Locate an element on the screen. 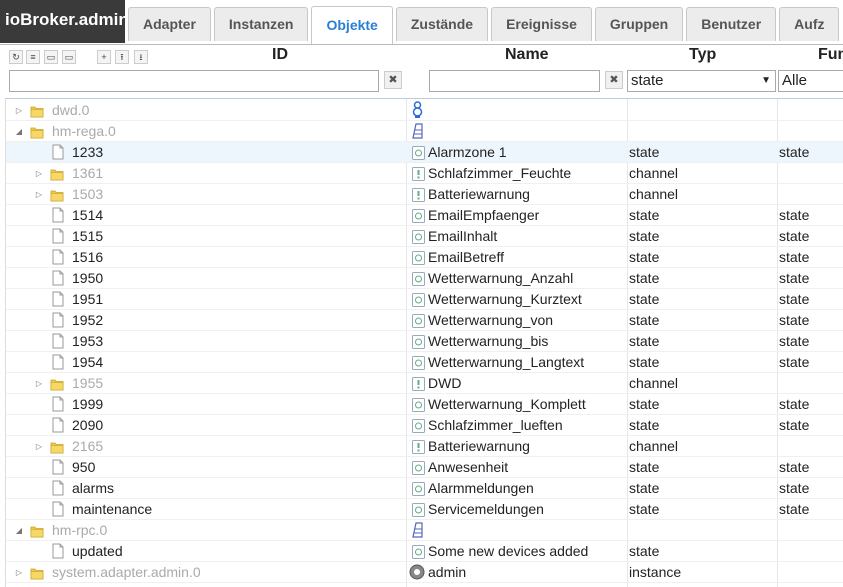 Image resolution: width=843 pixels, height=587 pixels. tab-ereignisse: Ereignisse is located at coordinates (541, 24).